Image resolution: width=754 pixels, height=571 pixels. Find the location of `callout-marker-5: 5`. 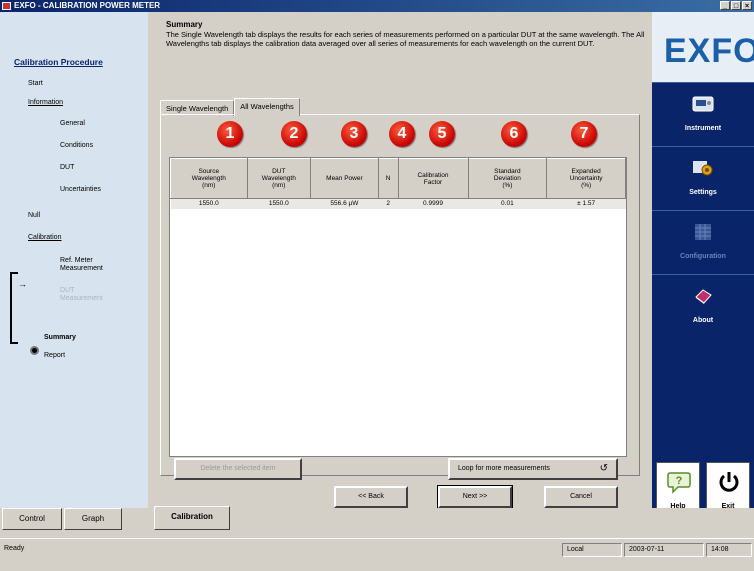

callout-marker-5: 5 is located at coordinates (442, 134).